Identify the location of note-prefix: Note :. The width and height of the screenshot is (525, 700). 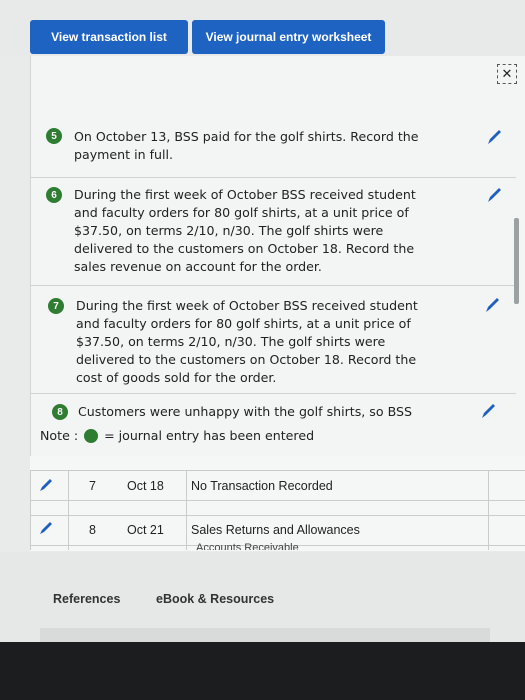
(59, 435).